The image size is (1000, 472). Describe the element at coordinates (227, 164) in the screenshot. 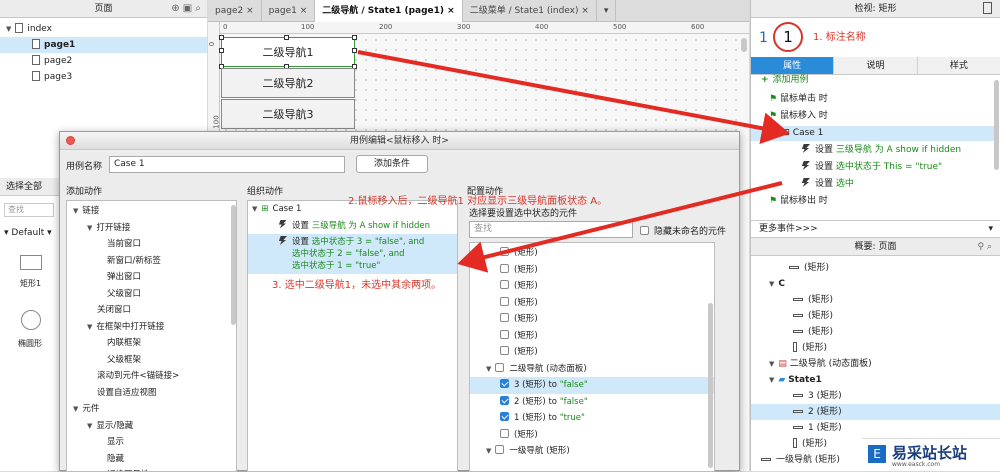

I see `case-name-input: Case 1` at that location.